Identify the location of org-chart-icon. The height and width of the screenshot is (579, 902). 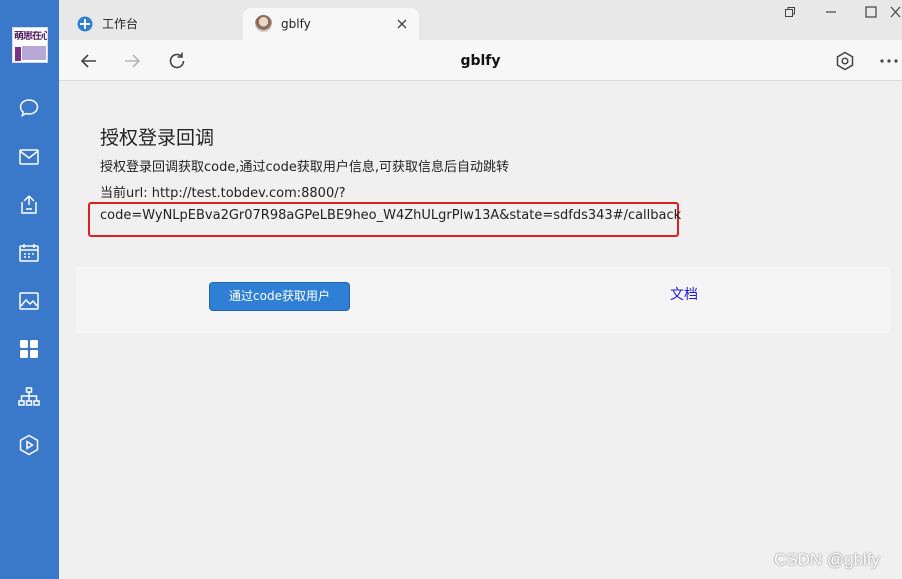
(29, 397).